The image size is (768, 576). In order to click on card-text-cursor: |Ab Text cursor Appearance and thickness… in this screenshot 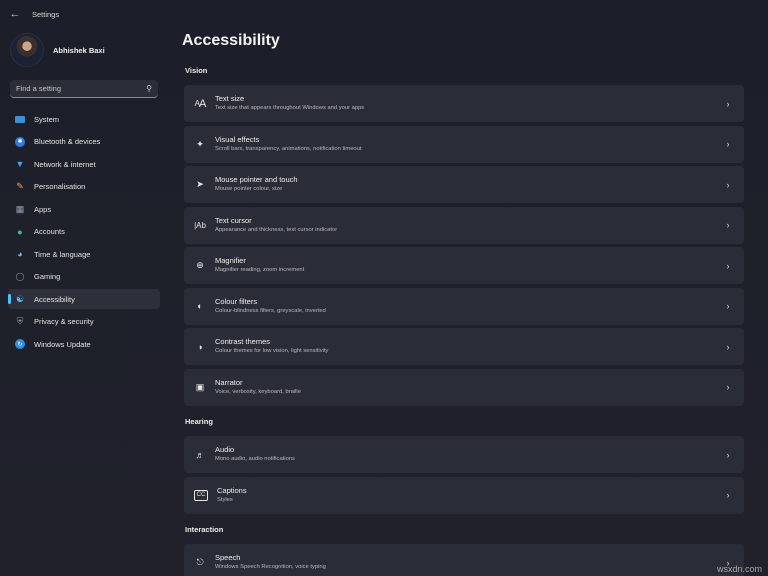, I will do `click(464, 225)`.